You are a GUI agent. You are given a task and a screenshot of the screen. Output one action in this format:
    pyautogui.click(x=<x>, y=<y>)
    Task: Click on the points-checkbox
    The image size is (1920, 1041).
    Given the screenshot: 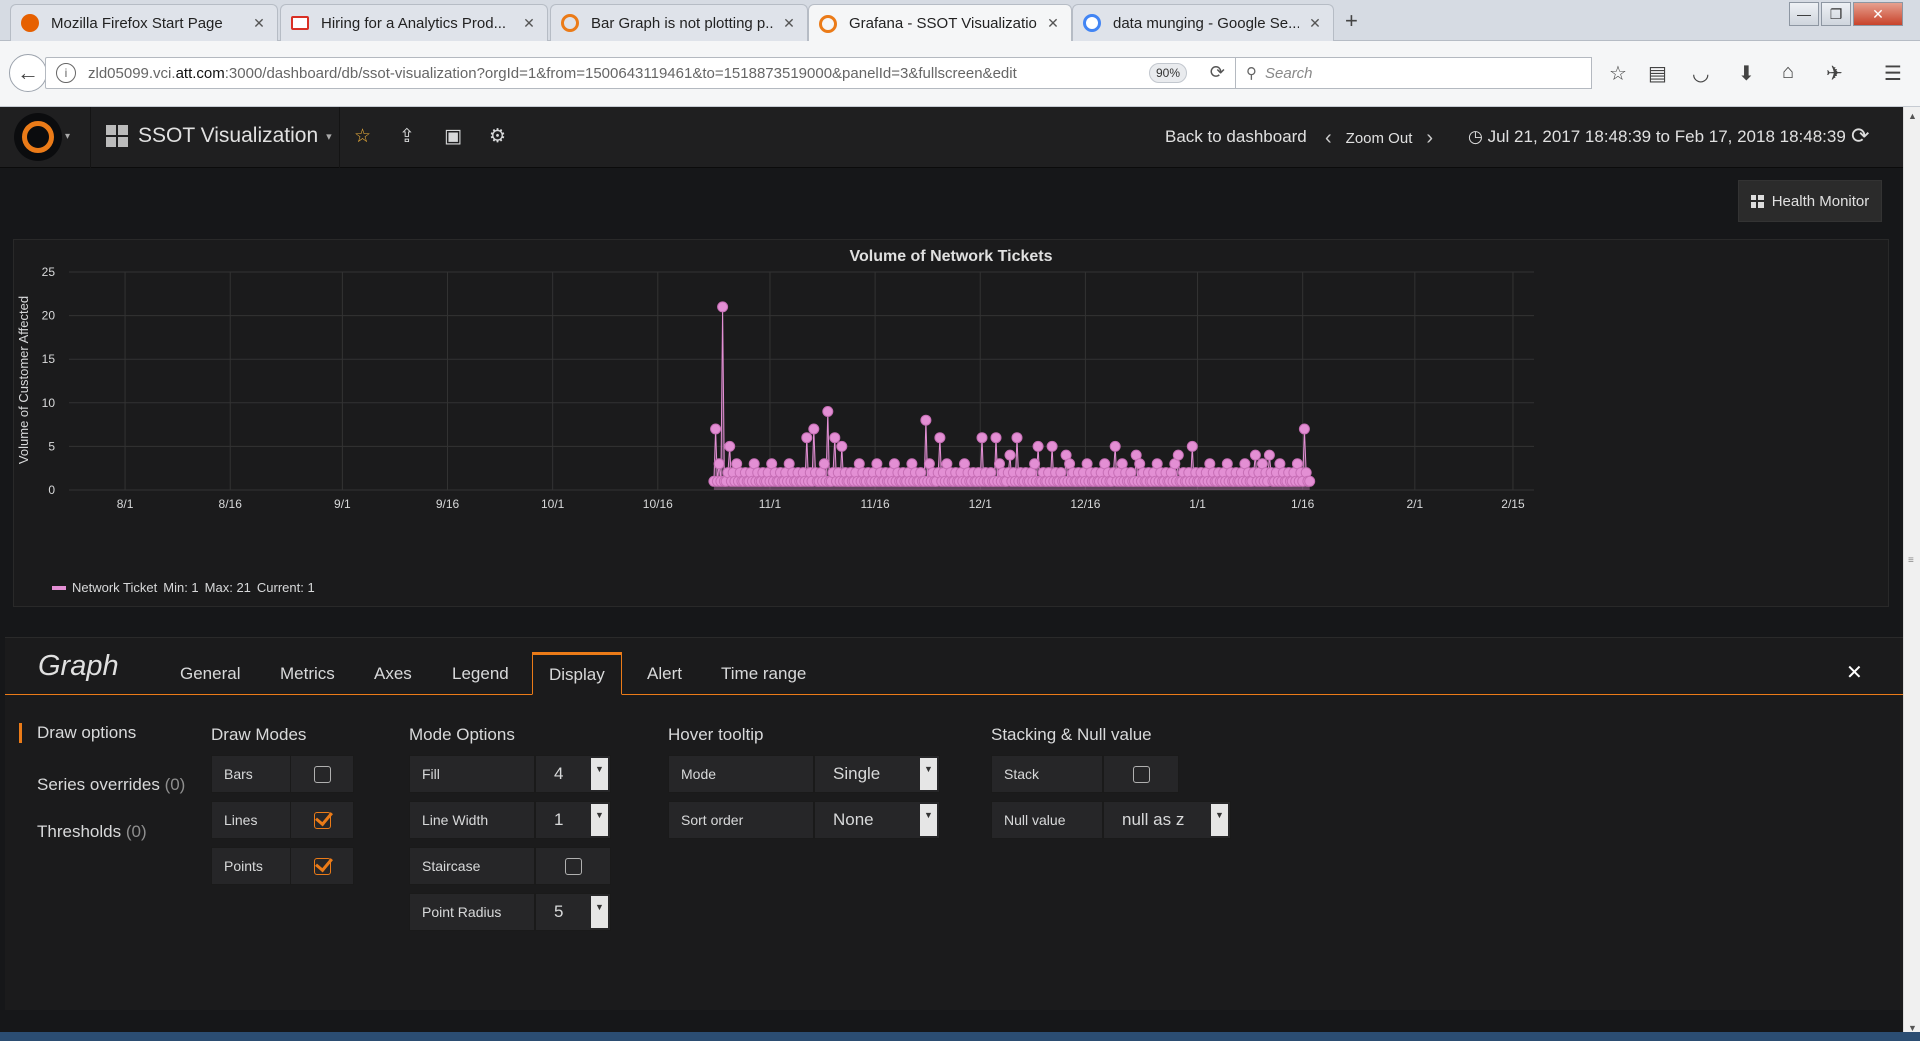 What is the action you would take?
    pyautogui.click(x=322, y=866)
    